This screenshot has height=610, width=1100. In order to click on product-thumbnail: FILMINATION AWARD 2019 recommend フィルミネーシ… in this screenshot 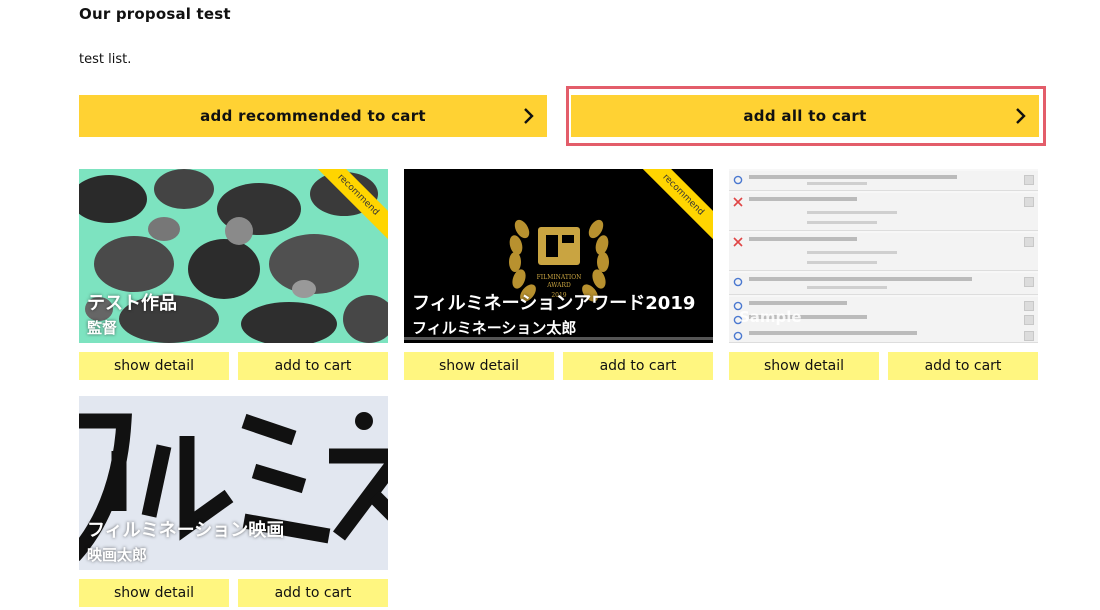, I will do `click(558, 256)`.